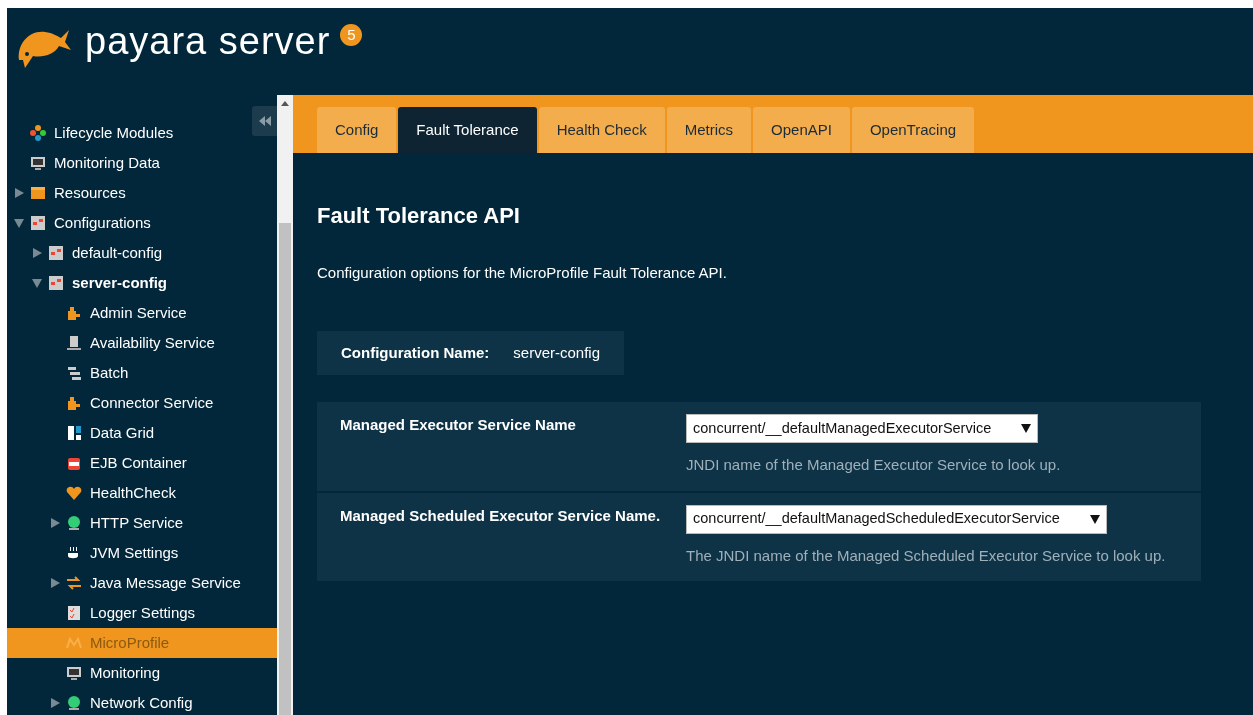 The image size is (1253, 715). Describe the element at coordinates (913, 130) in the screenshot. I see `tab: OpenTracing` at that location.